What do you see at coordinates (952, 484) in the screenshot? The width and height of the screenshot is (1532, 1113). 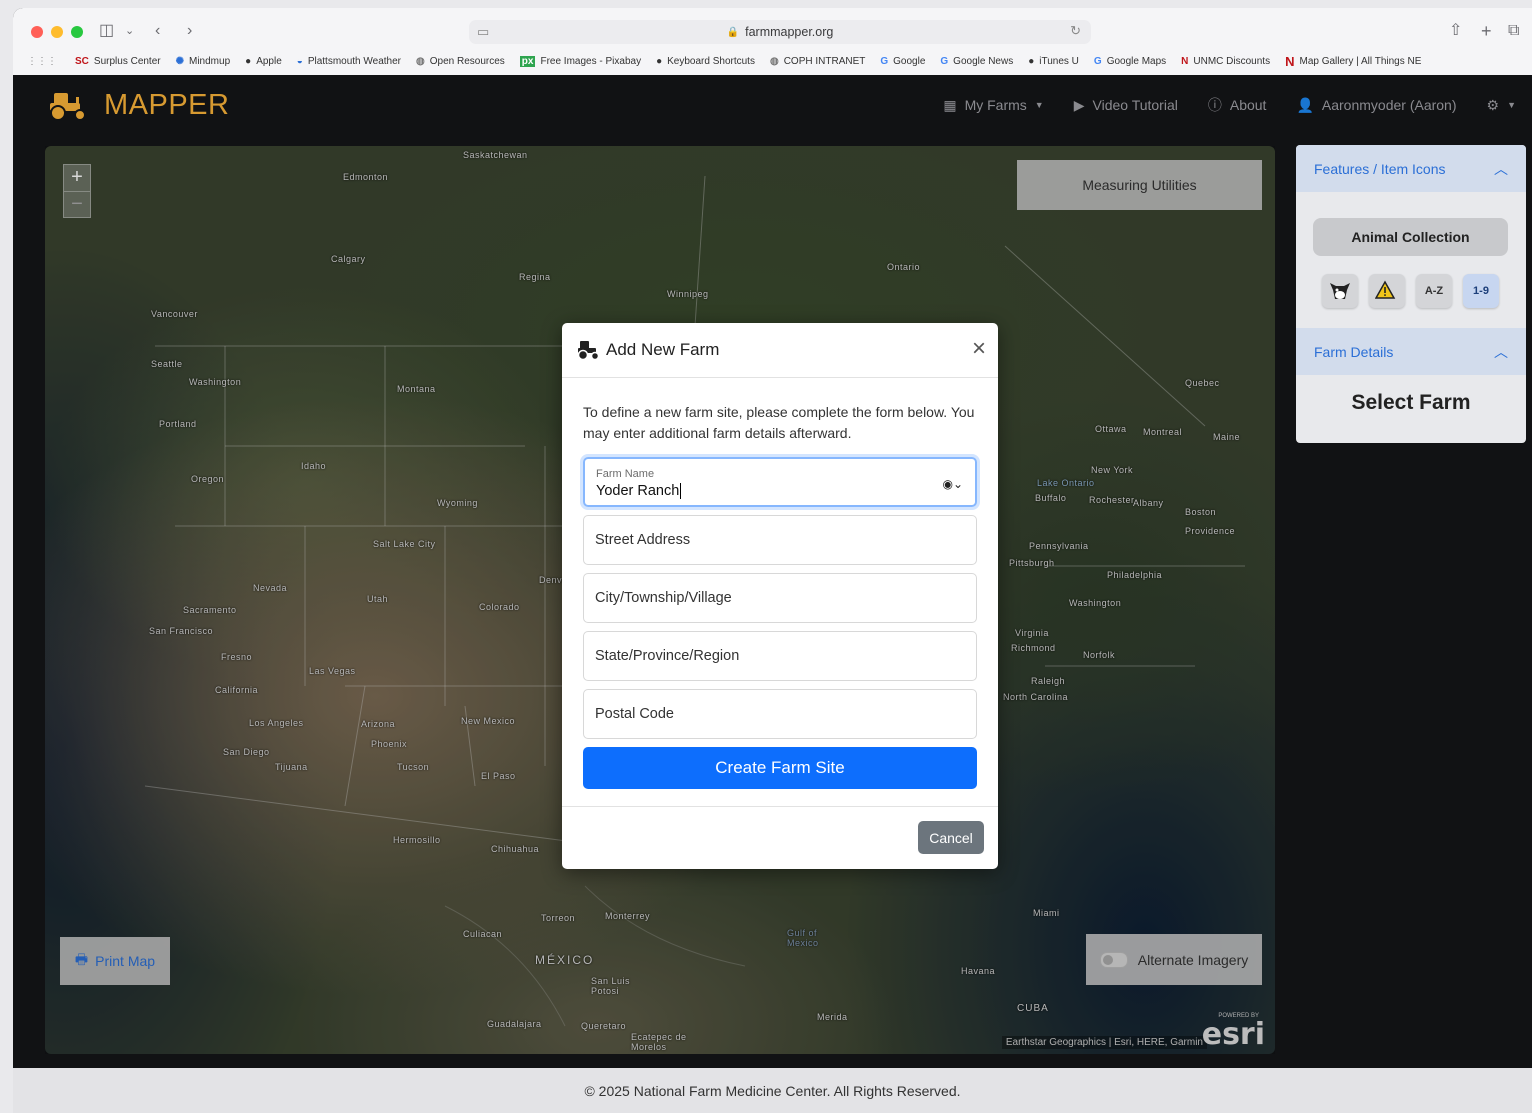 I see `autofill-contact-icon: ◉⌄` at bounding box center [952, 484].